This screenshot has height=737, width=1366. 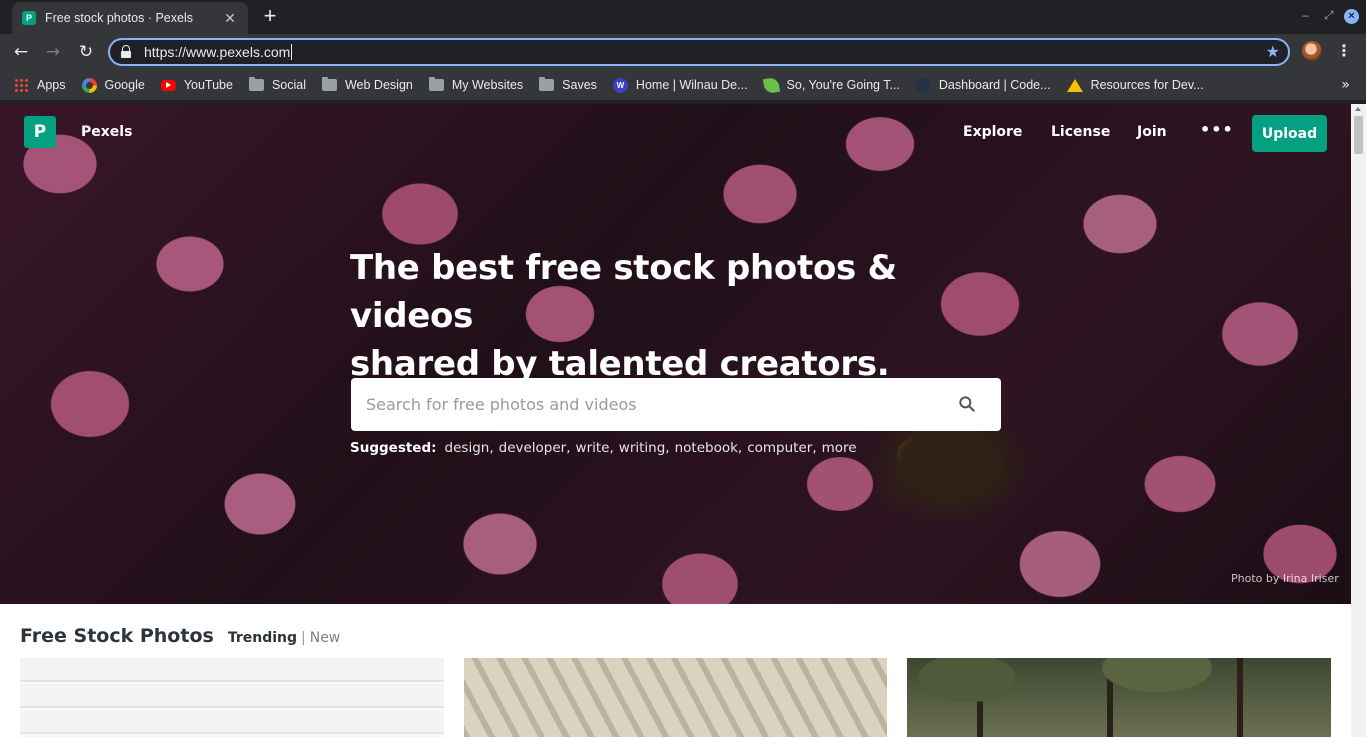 I want to click on tab-trending: Trending, so click(x=262, y=638).